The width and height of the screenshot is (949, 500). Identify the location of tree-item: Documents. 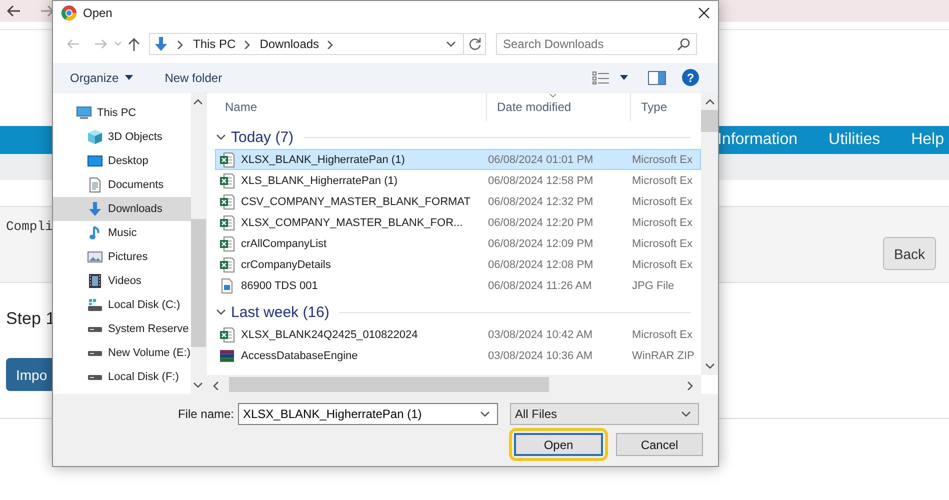
(122, 185).